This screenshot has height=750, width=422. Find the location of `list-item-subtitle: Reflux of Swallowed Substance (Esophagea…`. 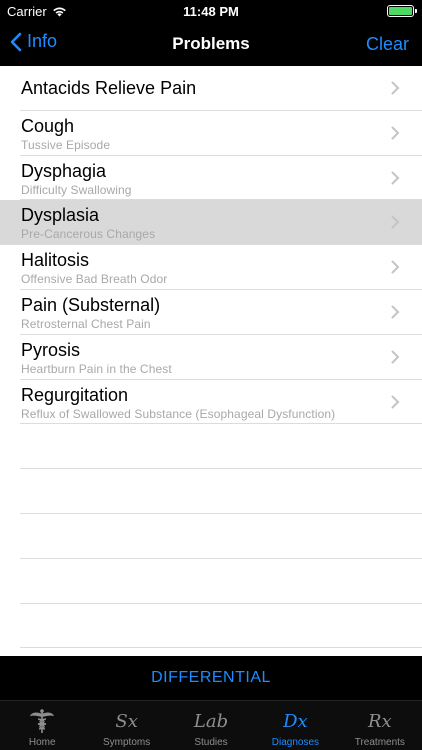

list-item-subtitle: Reflux of Swallowed Substance (Esophagea… is located at coordinates (178, 413).